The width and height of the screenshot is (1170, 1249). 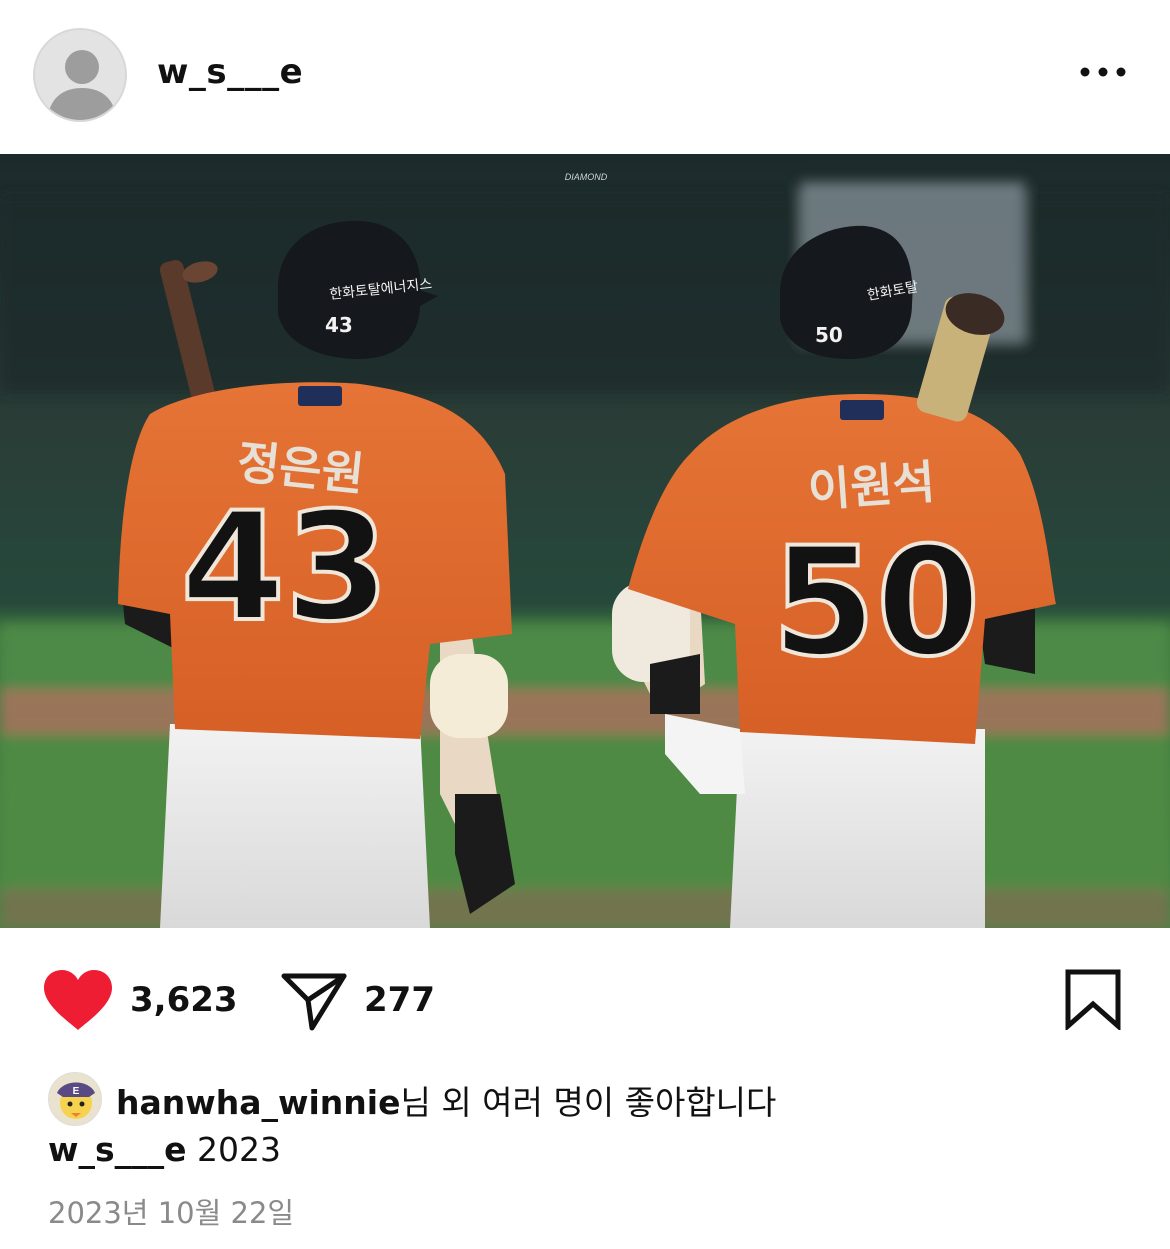 What do you see at coordinates (585, 1000) in the screenshot?
I see `action-bar: 3,623 277` at bounding box center [585, 1000].